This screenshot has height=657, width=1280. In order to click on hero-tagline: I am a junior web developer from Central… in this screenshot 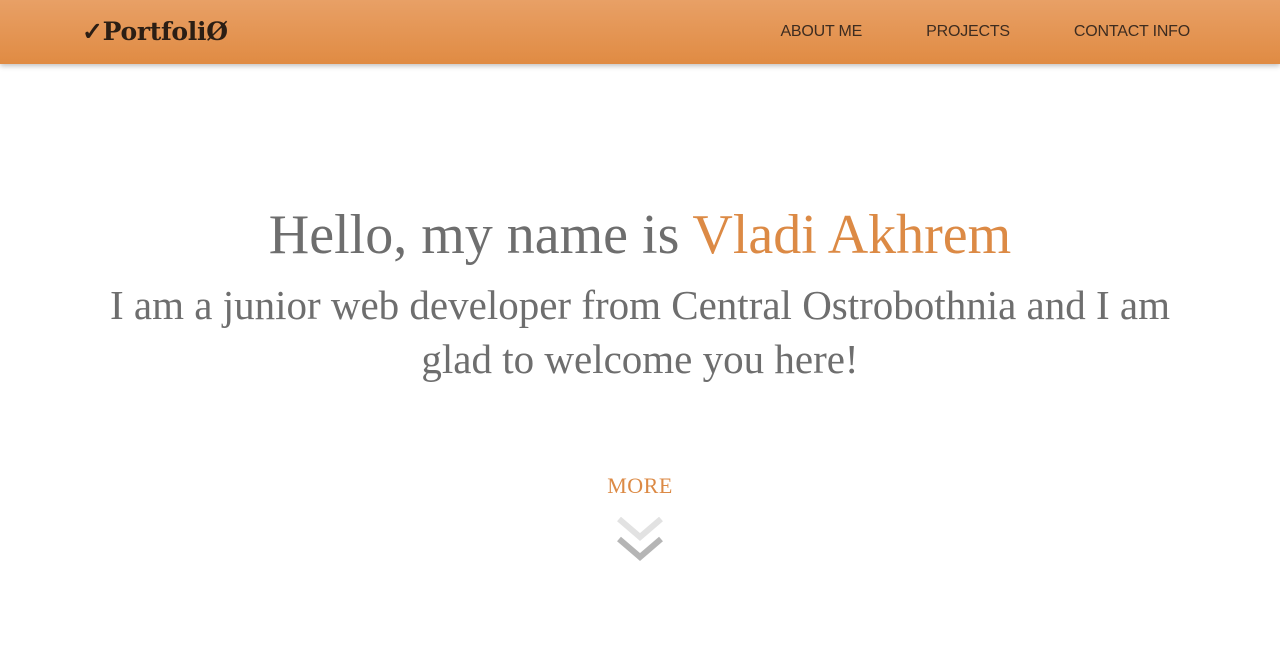, I will do `click(640, 332)`.